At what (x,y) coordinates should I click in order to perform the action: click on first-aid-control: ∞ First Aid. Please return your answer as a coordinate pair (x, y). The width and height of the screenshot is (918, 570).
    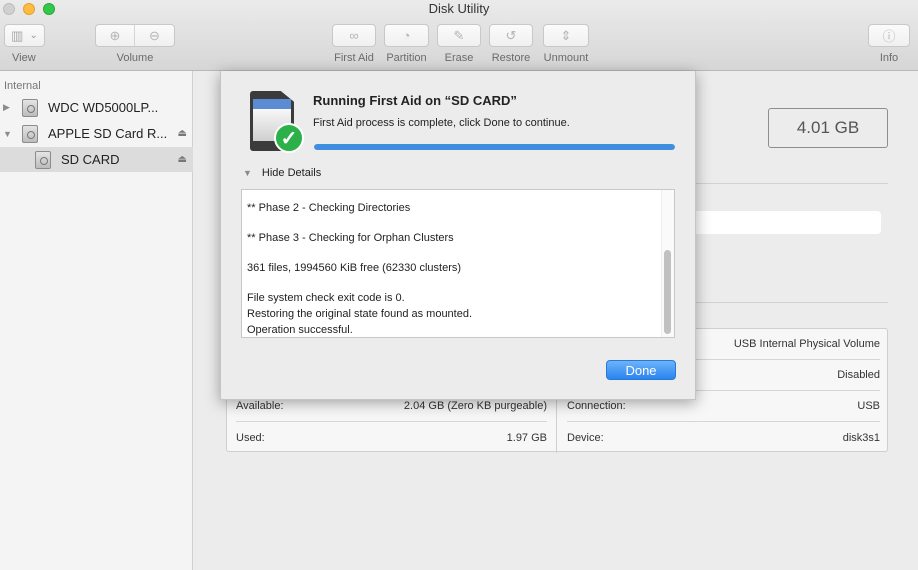
    Looking at the image, I should click on (354, 44).